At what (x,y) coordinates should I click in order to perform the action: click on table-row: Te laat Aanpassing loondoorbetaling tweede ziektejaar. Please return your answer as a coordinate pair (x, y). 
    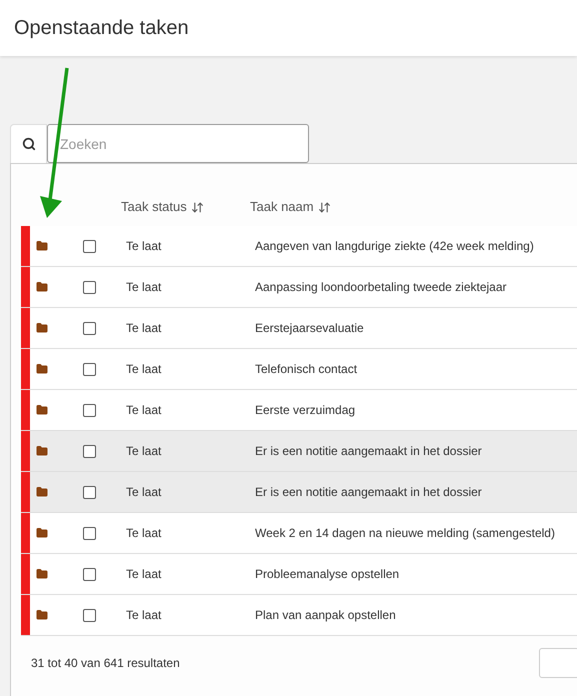
    Looking at the image, I should click on (299, 287).